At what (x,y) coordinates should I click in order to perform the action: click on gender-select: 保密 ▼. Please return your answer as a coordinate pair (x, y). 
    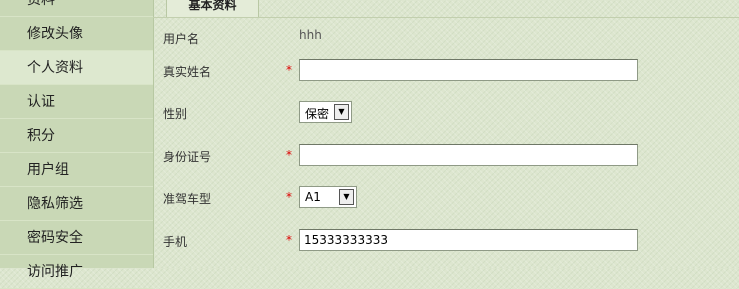
    Looking at the image, I should click on (325, 112).